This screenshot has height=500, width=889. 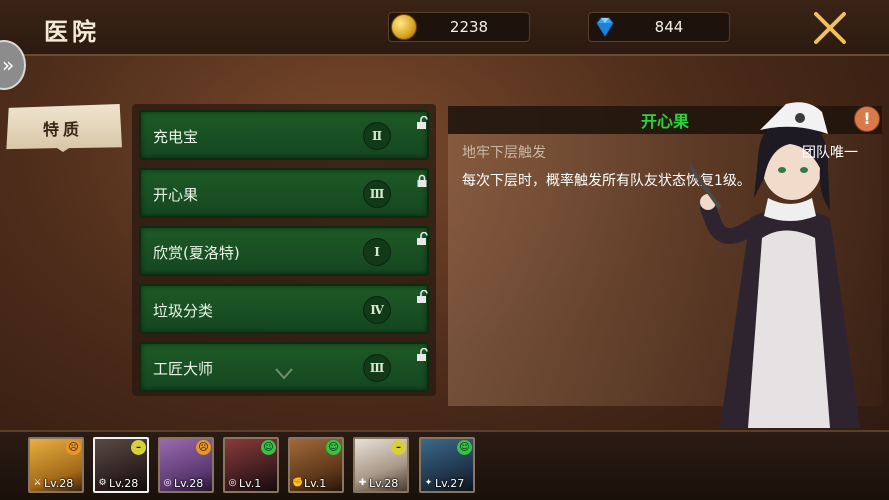 I want to click on hero-slot-7: ✦ Lv.27 ☺, so click(x=447, y=465).